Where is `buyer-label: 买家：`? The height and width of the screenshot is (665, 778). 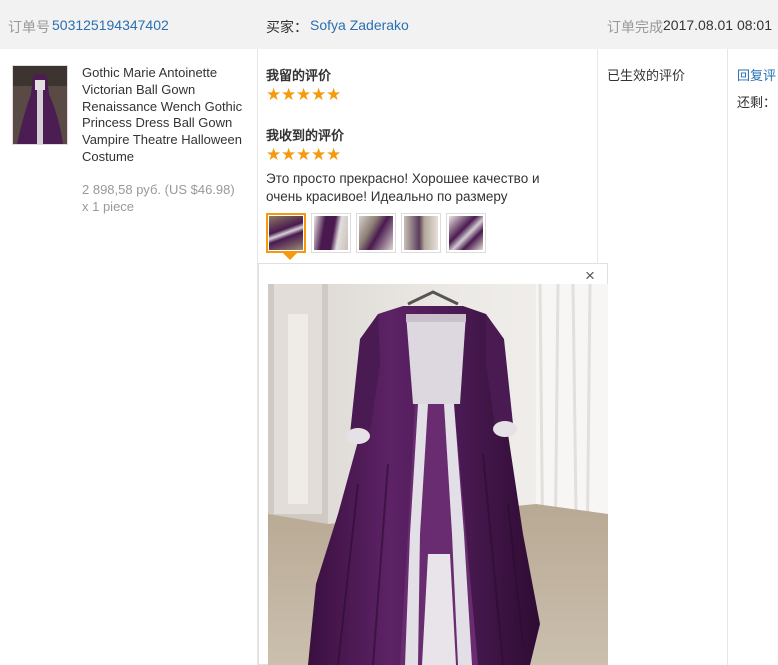 buyer-label: 买家： is located at coordinates (287, 27).